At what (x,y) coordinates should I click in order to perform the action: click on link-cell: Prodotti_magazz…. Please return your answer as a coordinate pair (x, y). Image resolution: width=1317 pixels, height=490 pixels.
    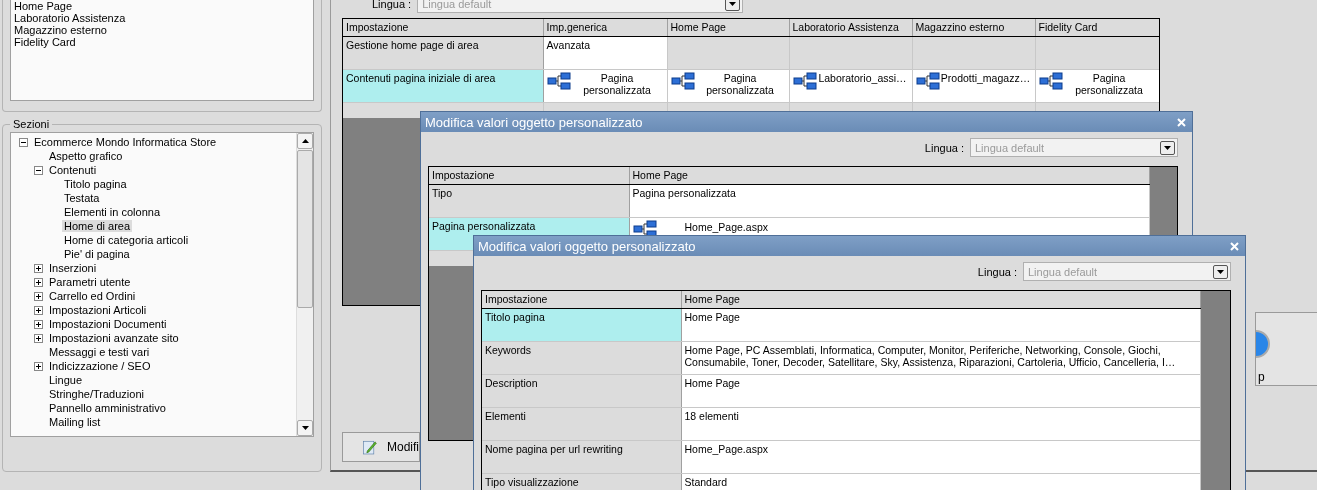
    Looking at the image, I should click on (973, 85).